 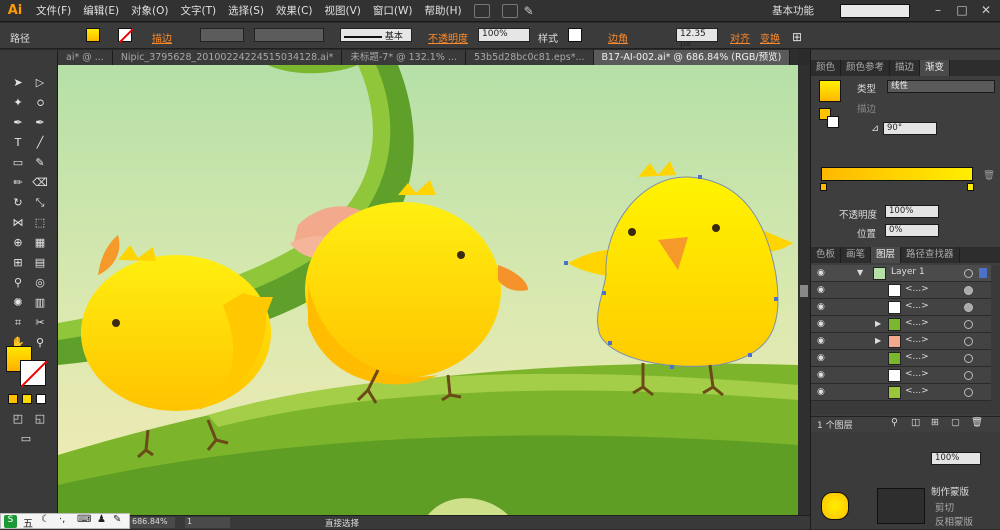 What do you see at coordinates (84, 519) in the screenshot?
I see `ime-keyboard-icon: ⌨` at bounding box center [84, 519].